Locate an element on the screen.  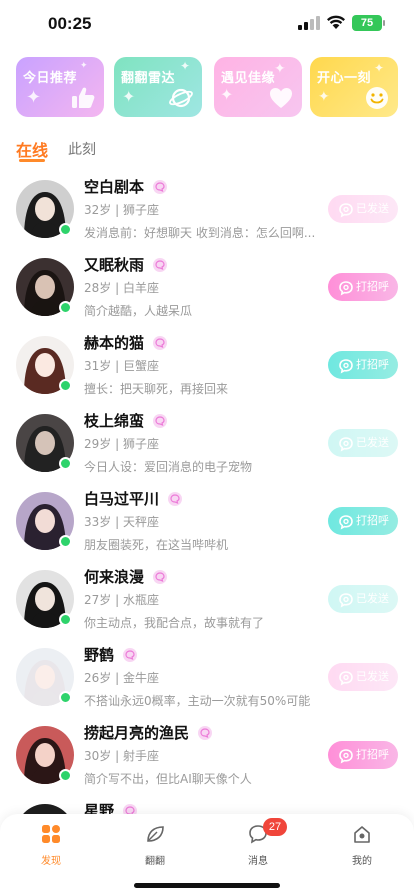
user-row: 又眠秋雨 28岁 | 白羊座简介越酷，人越呆瓜 打招呼 is located at coordinates (207, 287).